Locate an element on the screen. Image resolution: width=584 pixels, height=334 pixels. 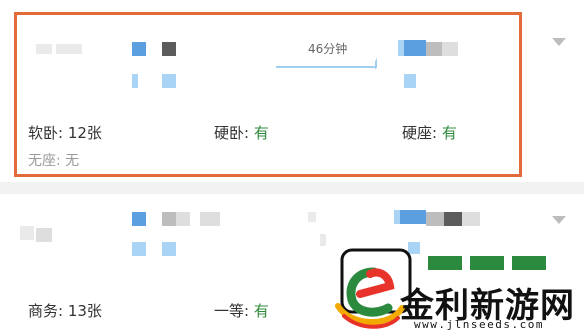
seat-label: 硬座: is located at coordinates (422, 133).